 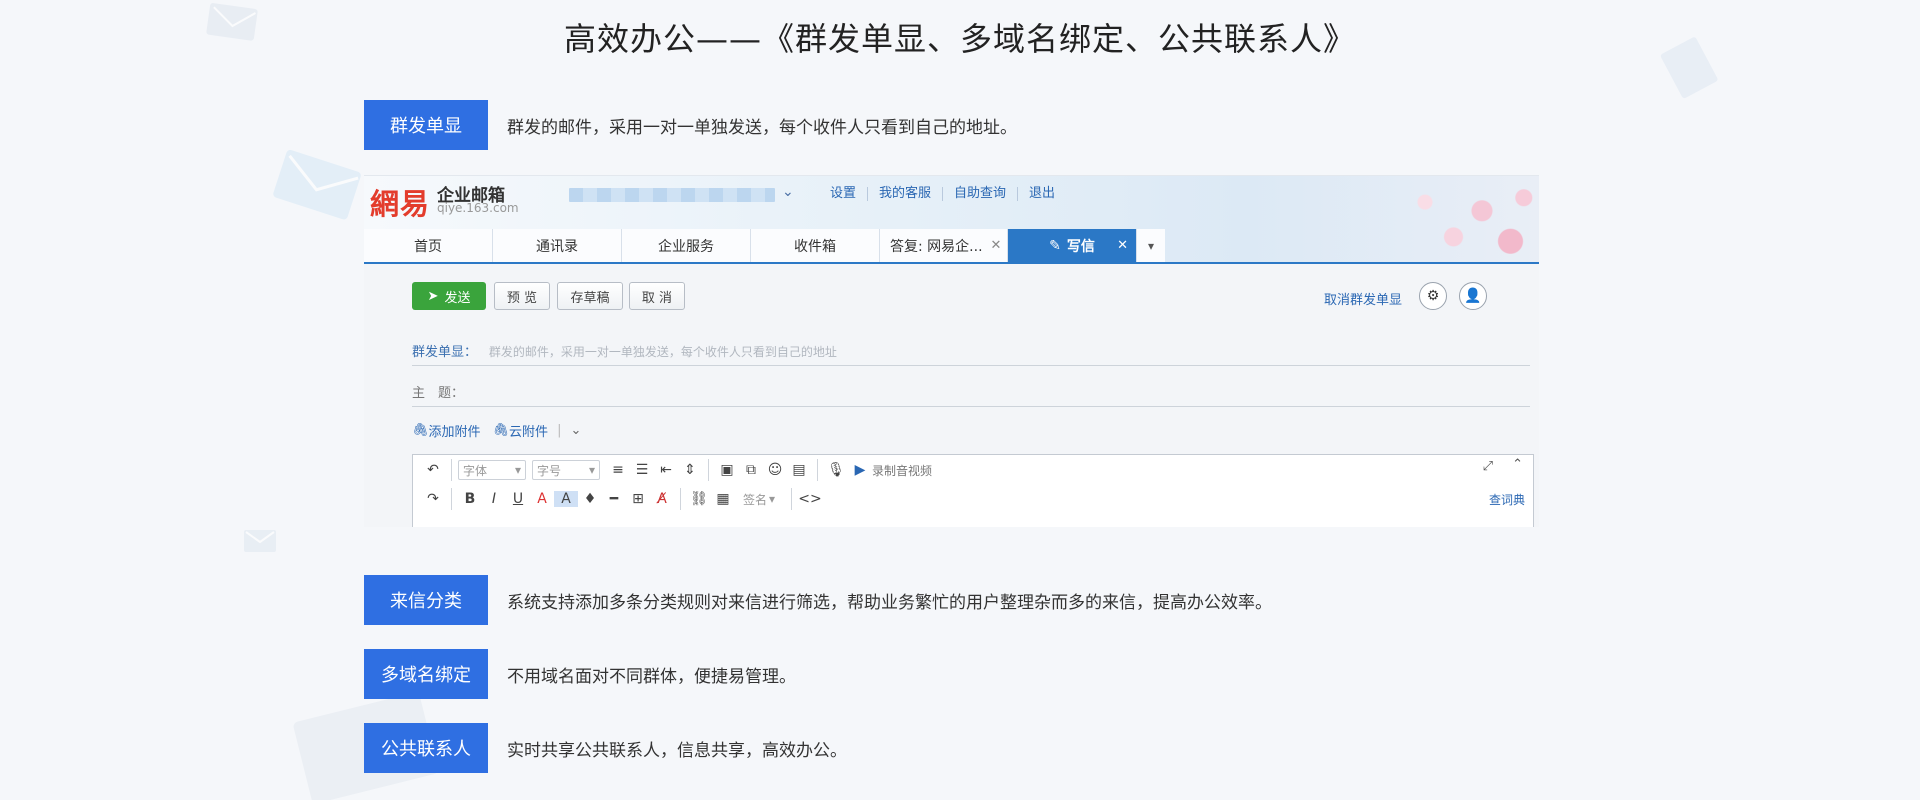 What do you see at coordinates (1150, 245) in the screenshot?
I see `chevron-down-icon: ▾` at bounding box center [1150, 245].